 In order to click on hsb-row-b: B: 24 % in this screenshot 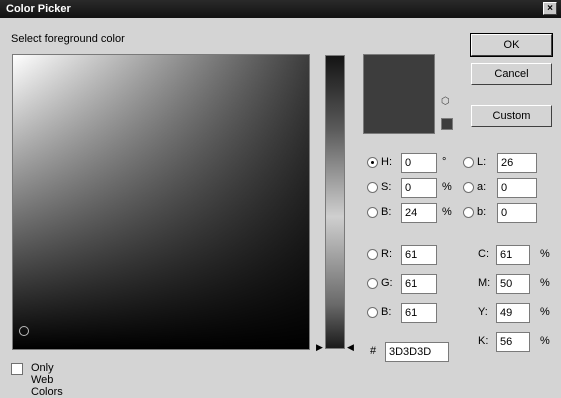, I will do `click(412, 213)`.